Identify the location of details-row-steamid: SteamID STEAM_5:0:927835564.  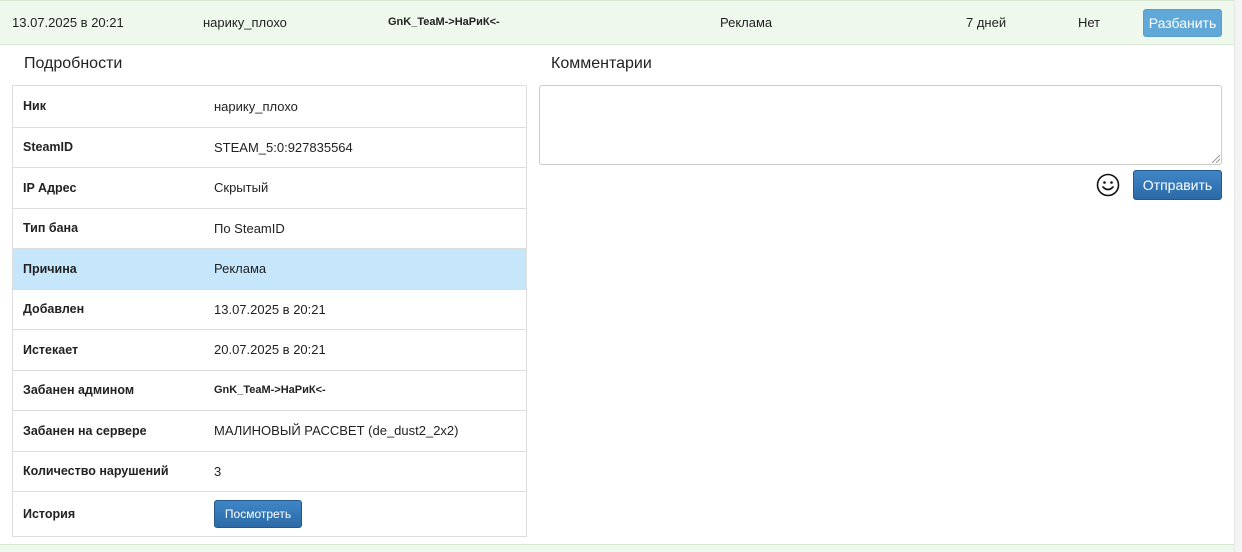
(269, 147).